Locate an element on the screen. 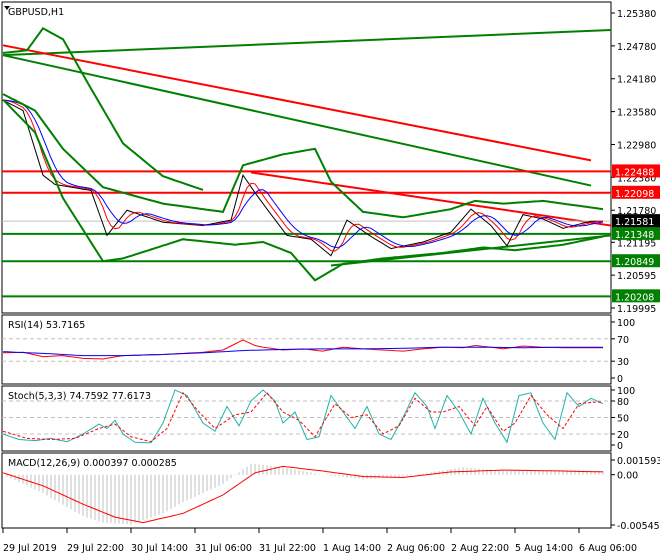 The image size is (660, 560). stochastic-y-tick-label: 0 is located at coordinates (620, 446).